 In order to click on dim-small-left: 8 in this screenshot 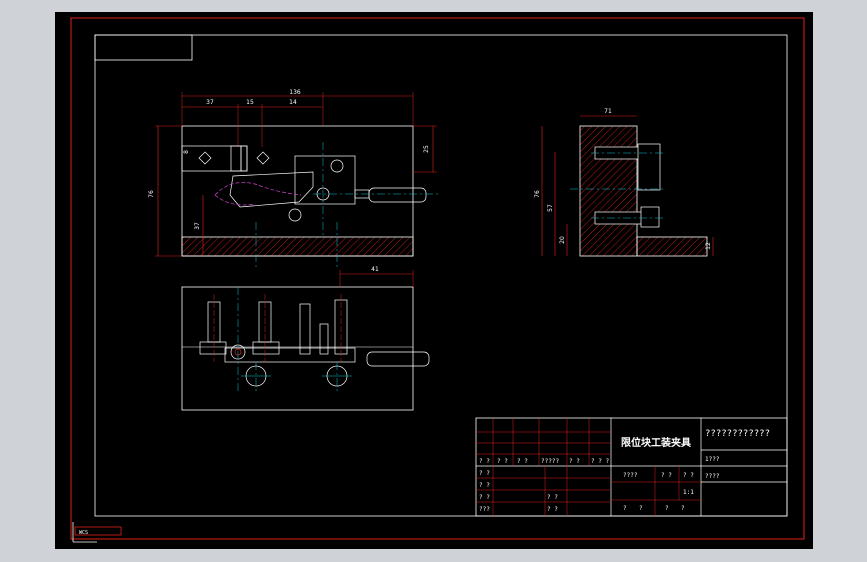, I will do `click(186, 152)`.